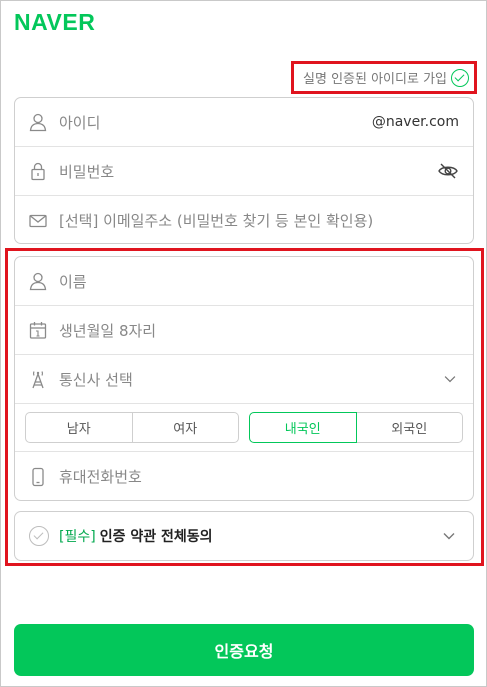 The width and height of the screenshot is (487, 687). What do you see at coordinates (77, 537) in the screenshot?
I see `required-tag: [필수]` at bounding box center [77, 537].